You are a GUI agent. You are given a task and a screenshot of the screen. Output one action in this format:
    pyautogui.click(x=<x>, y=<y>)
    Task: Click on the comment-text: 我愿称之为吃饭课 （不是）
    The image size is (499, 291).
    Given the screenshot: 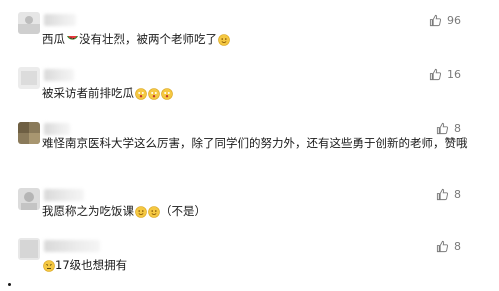 What is the action you would take?
    pyautogui.click(x=124, y=211)
    